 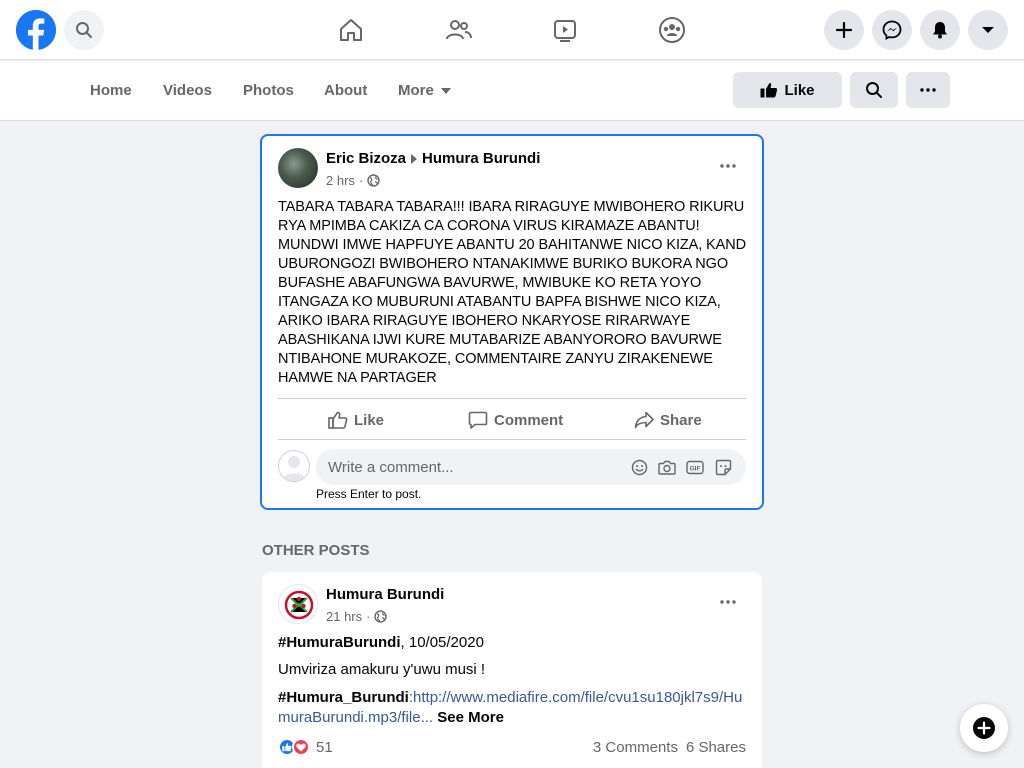 What do you see at coordinates (382, 669) in the screenshot?
I see `post-second-line: Umviriza amakuru y'uwu musi !` at bounding box center [382, 669].